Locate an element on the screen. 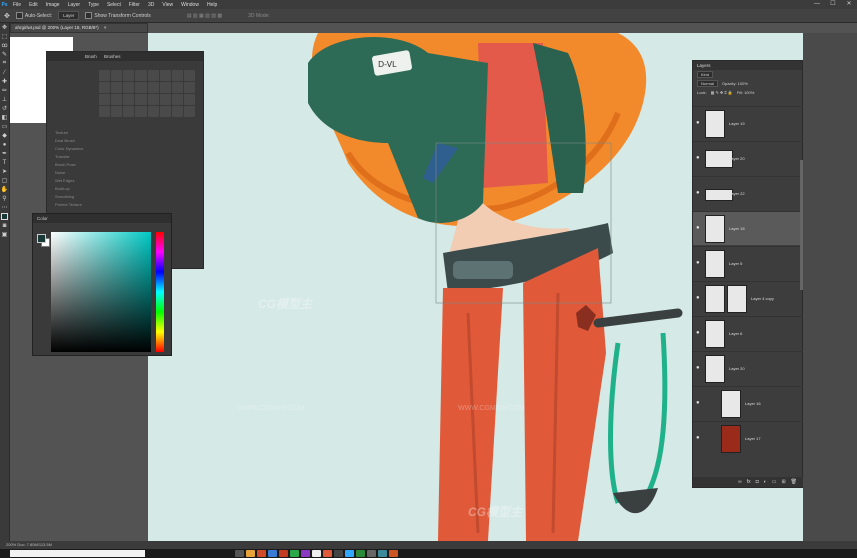 The image size is (857, 558). brush-option: Dual Brush is located at coordinates (65, 140).